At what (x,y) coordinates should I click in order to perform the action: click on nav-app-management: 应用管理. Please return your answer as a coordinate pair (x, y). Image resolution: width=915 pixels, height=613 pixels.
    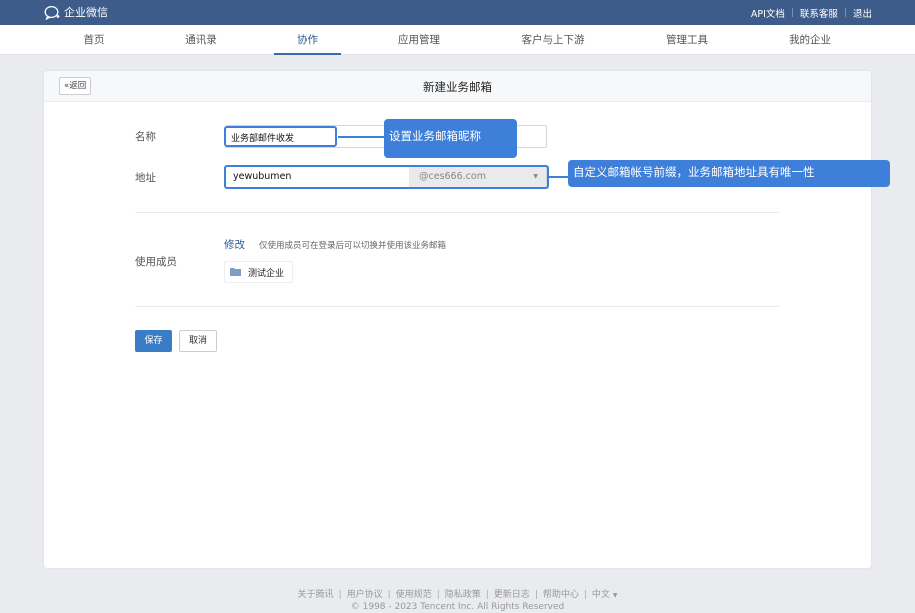
    Looking at the image, I should click on (419, 40).